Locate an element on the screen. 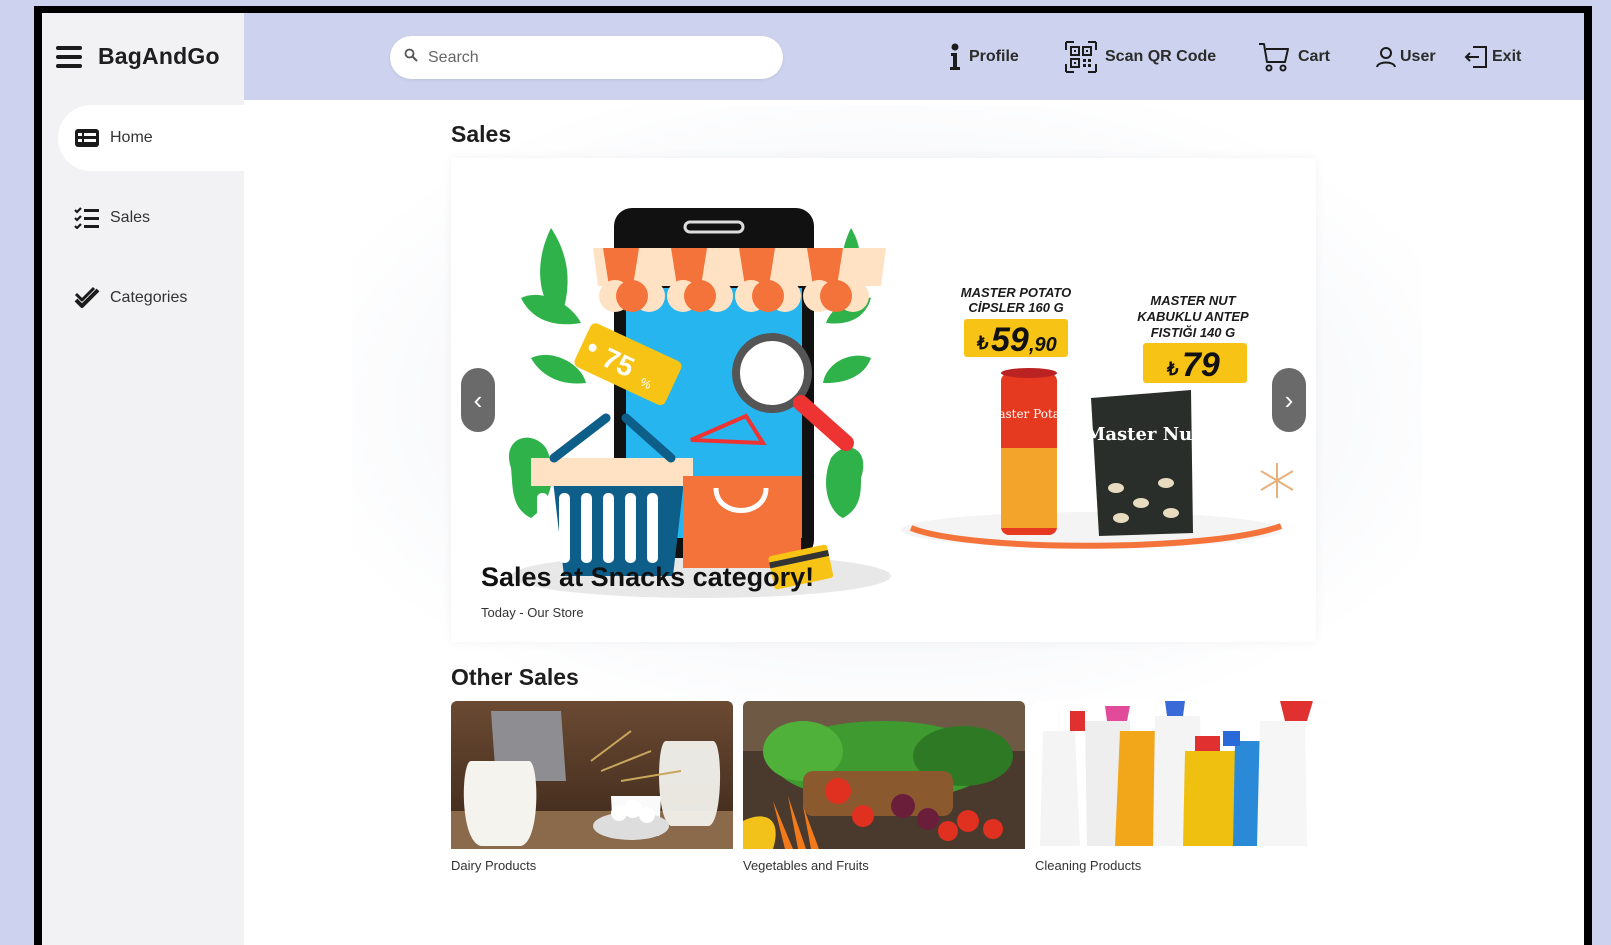 This screenshot has height=945, width=1611. app-name: BagAndGo is located at coordinates (159, 56).